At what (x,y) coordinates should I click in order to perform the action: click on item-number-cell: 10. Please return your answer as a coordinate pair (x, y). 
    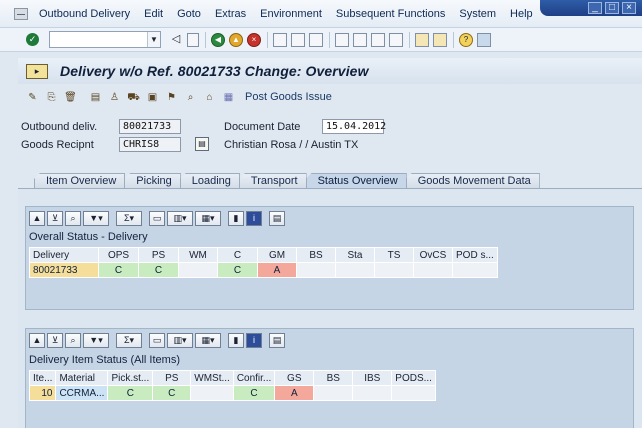
    Looking at the image, I should click on (42, 393).